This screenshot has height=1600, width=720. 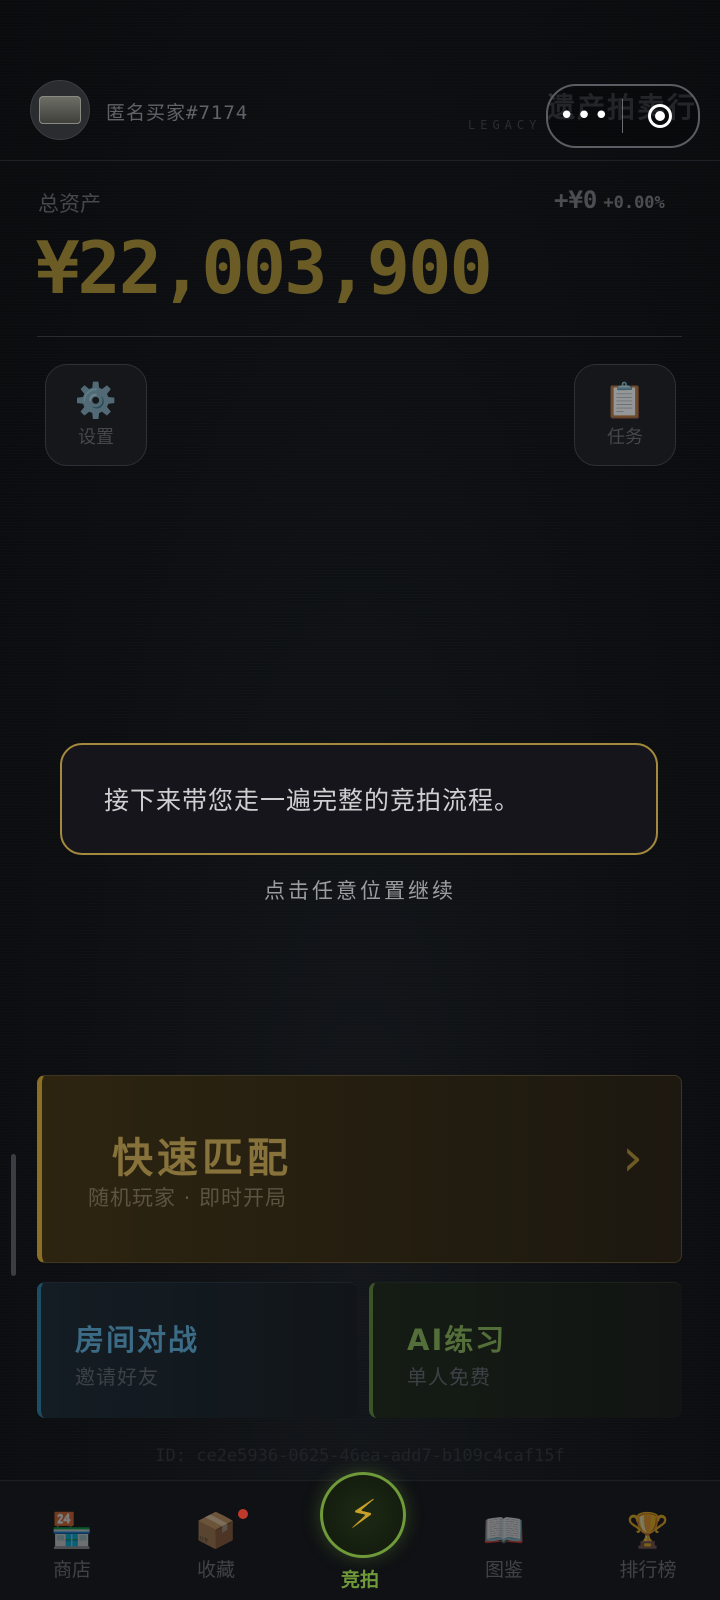 I want to click on tutorial-message: 接下来带您走一遍完整的竞拍流程。, so click(x=312, y=800).